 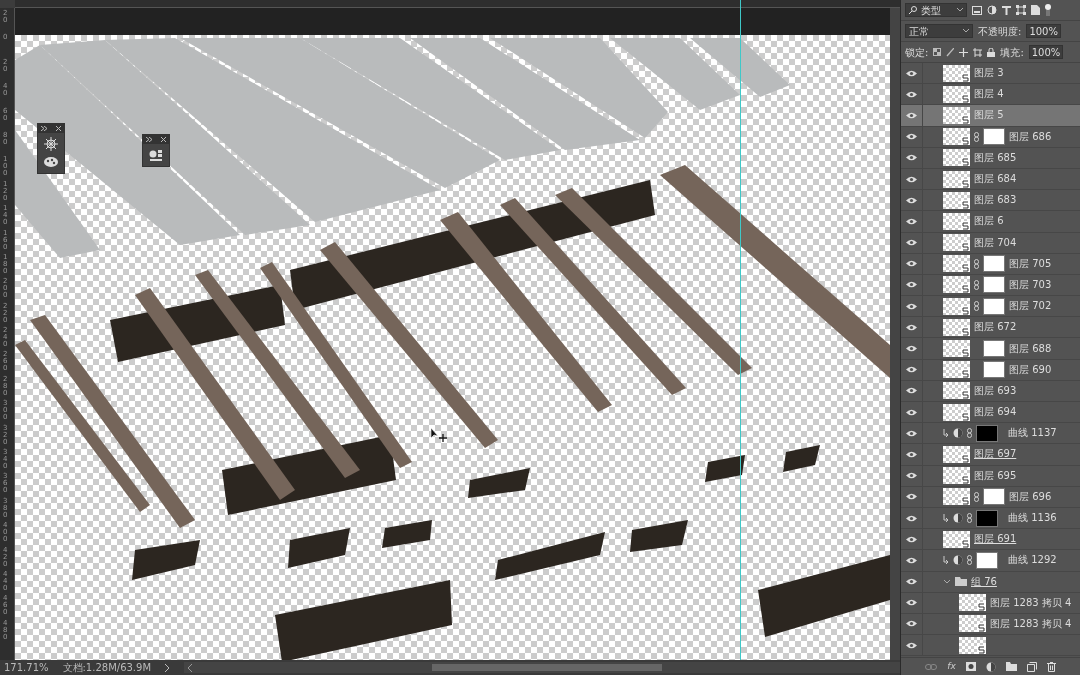 What do you see at coordinates (1030, 369) in the screenshot?
I see `layer-name: 图层 690` at bounding box center [1030, 369].